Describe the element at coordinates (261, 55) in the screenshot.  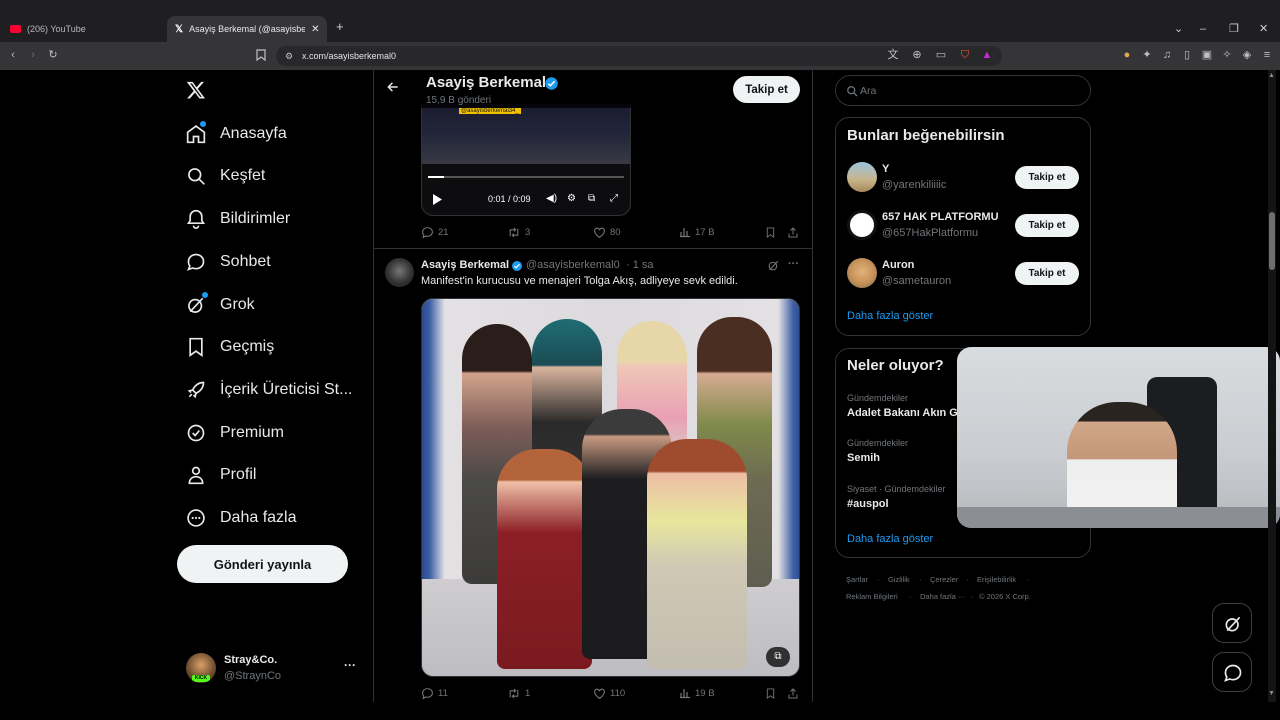
I see `bookmark-page-icon` at that location.